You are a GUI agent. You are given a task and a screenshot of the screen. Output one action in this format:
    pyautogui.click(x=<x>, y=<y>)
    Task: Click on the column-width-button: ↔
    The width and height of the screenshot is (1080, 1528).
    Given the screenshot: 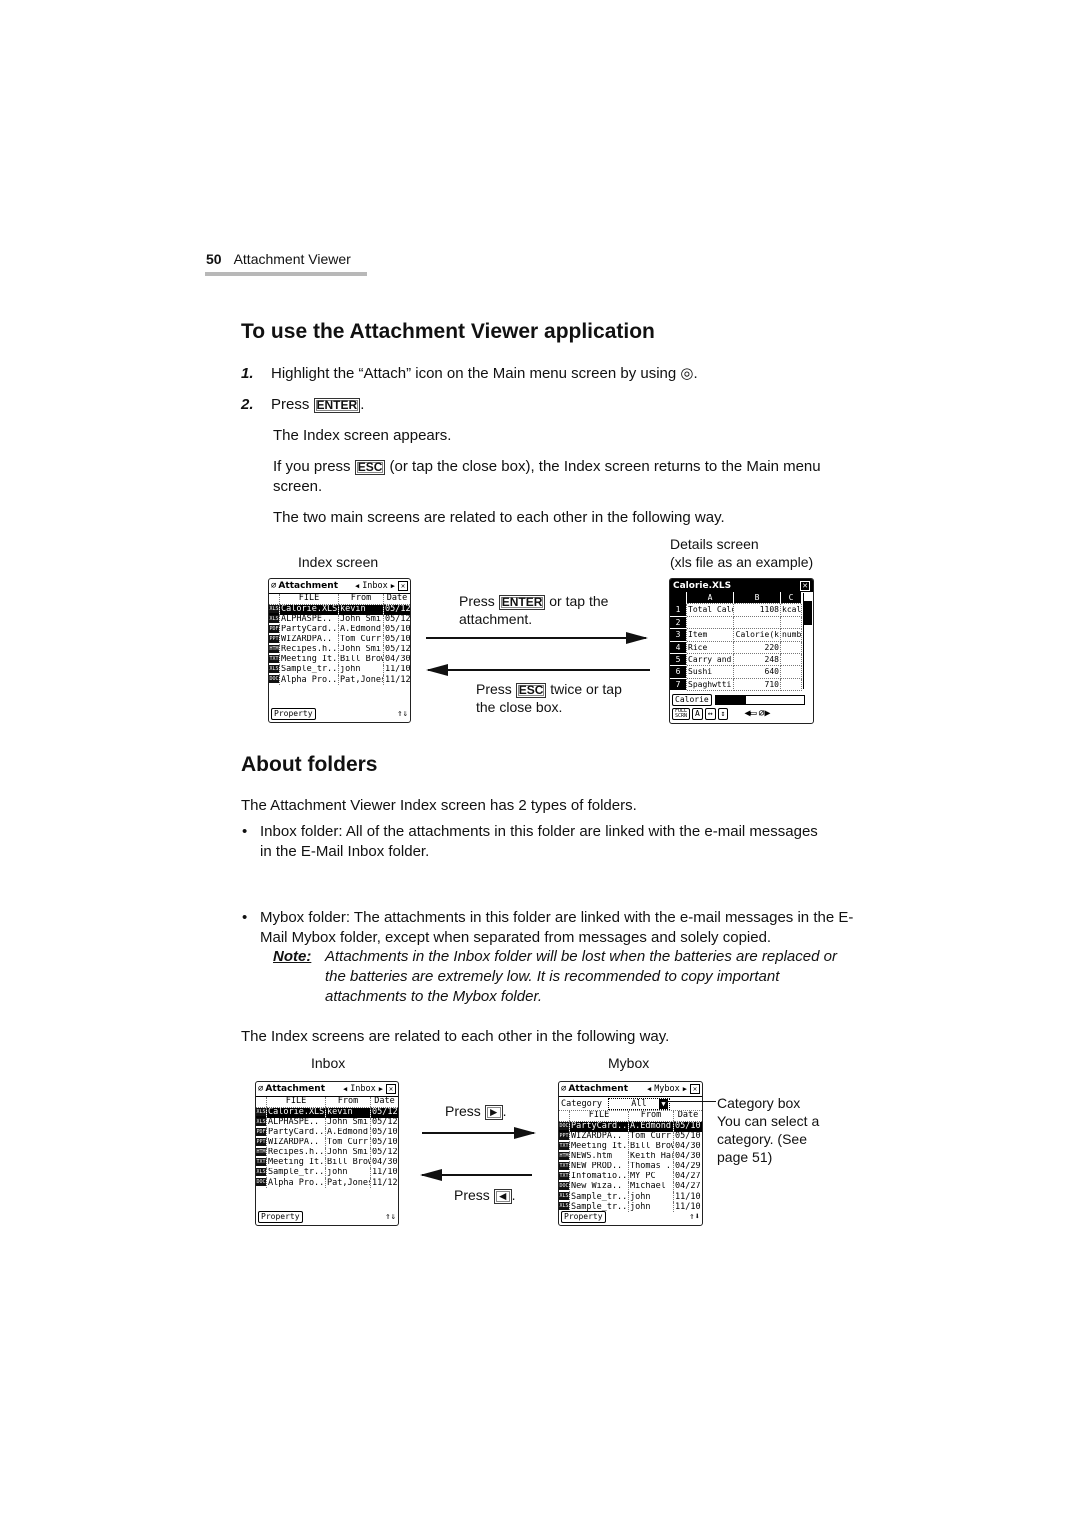 What is the action you would take?
    pyautogui.click(x=710, y=714)
    